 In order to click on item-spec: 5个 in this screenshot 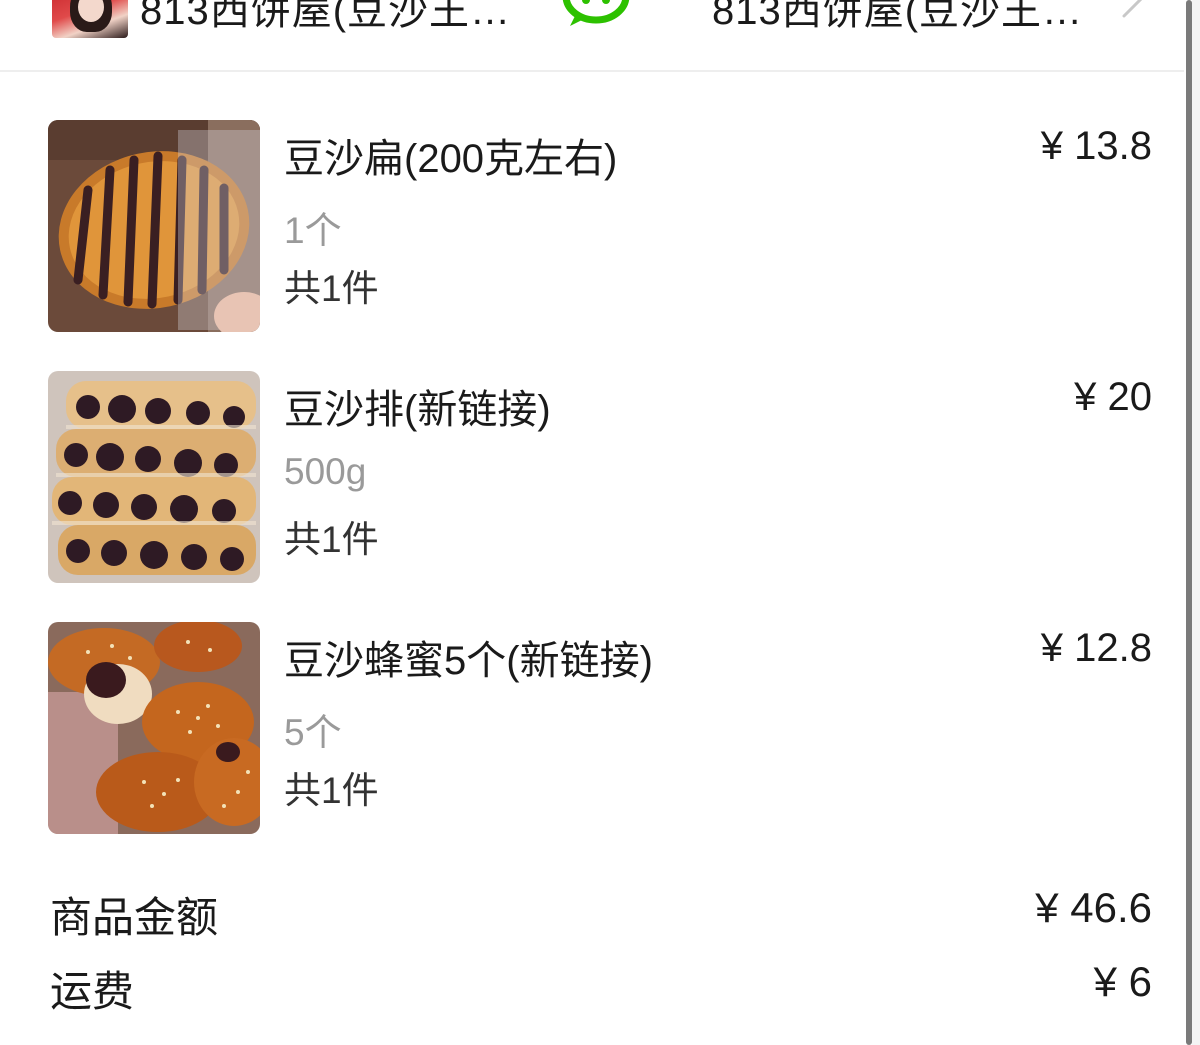, I will do `click(313, 732)`.